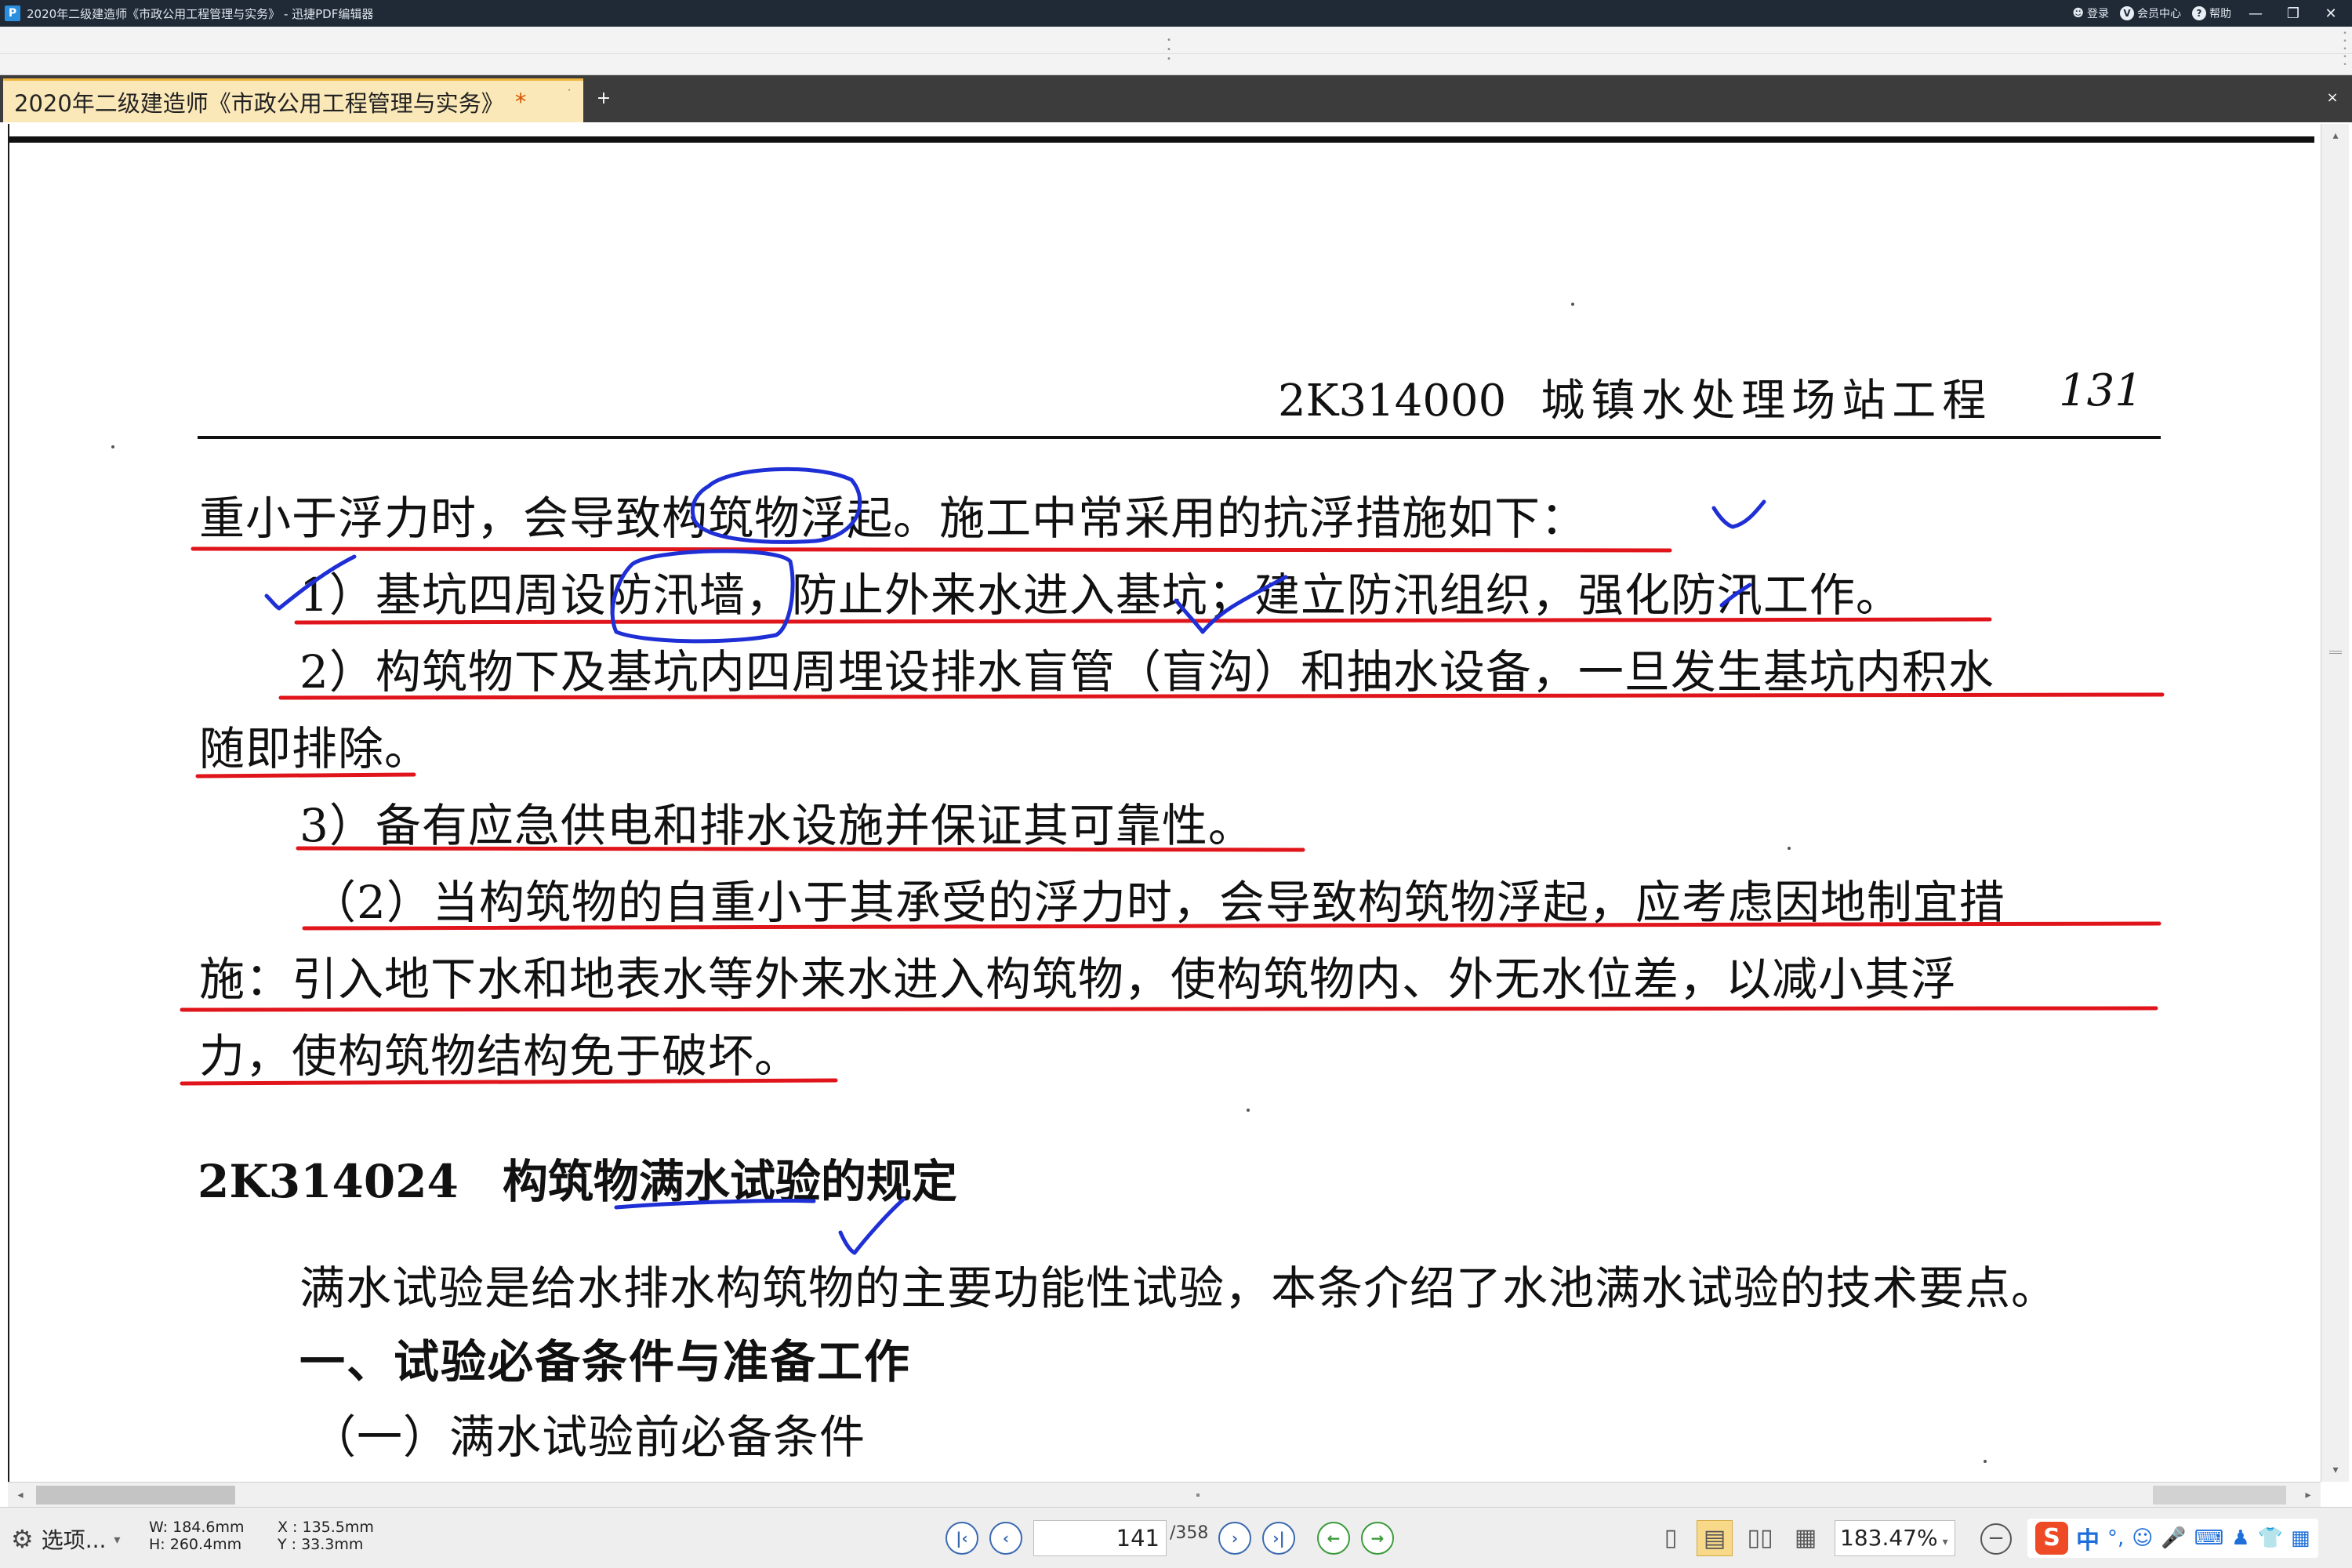 The image size is (2352, 1568). Describe the element at coordinates (1178, 1288) in the screenshot. I see `intro-paragraph: 满水试验是给水排水构筑物的主要功能性试验，本条介绍了水池满水试验的技术要点。` at that location.